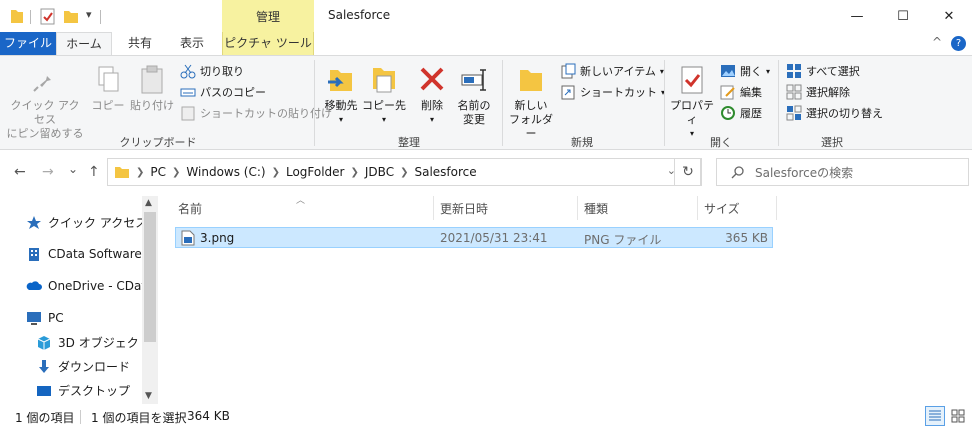  I want to click on group-label-select: 選択, so click(832, 142).